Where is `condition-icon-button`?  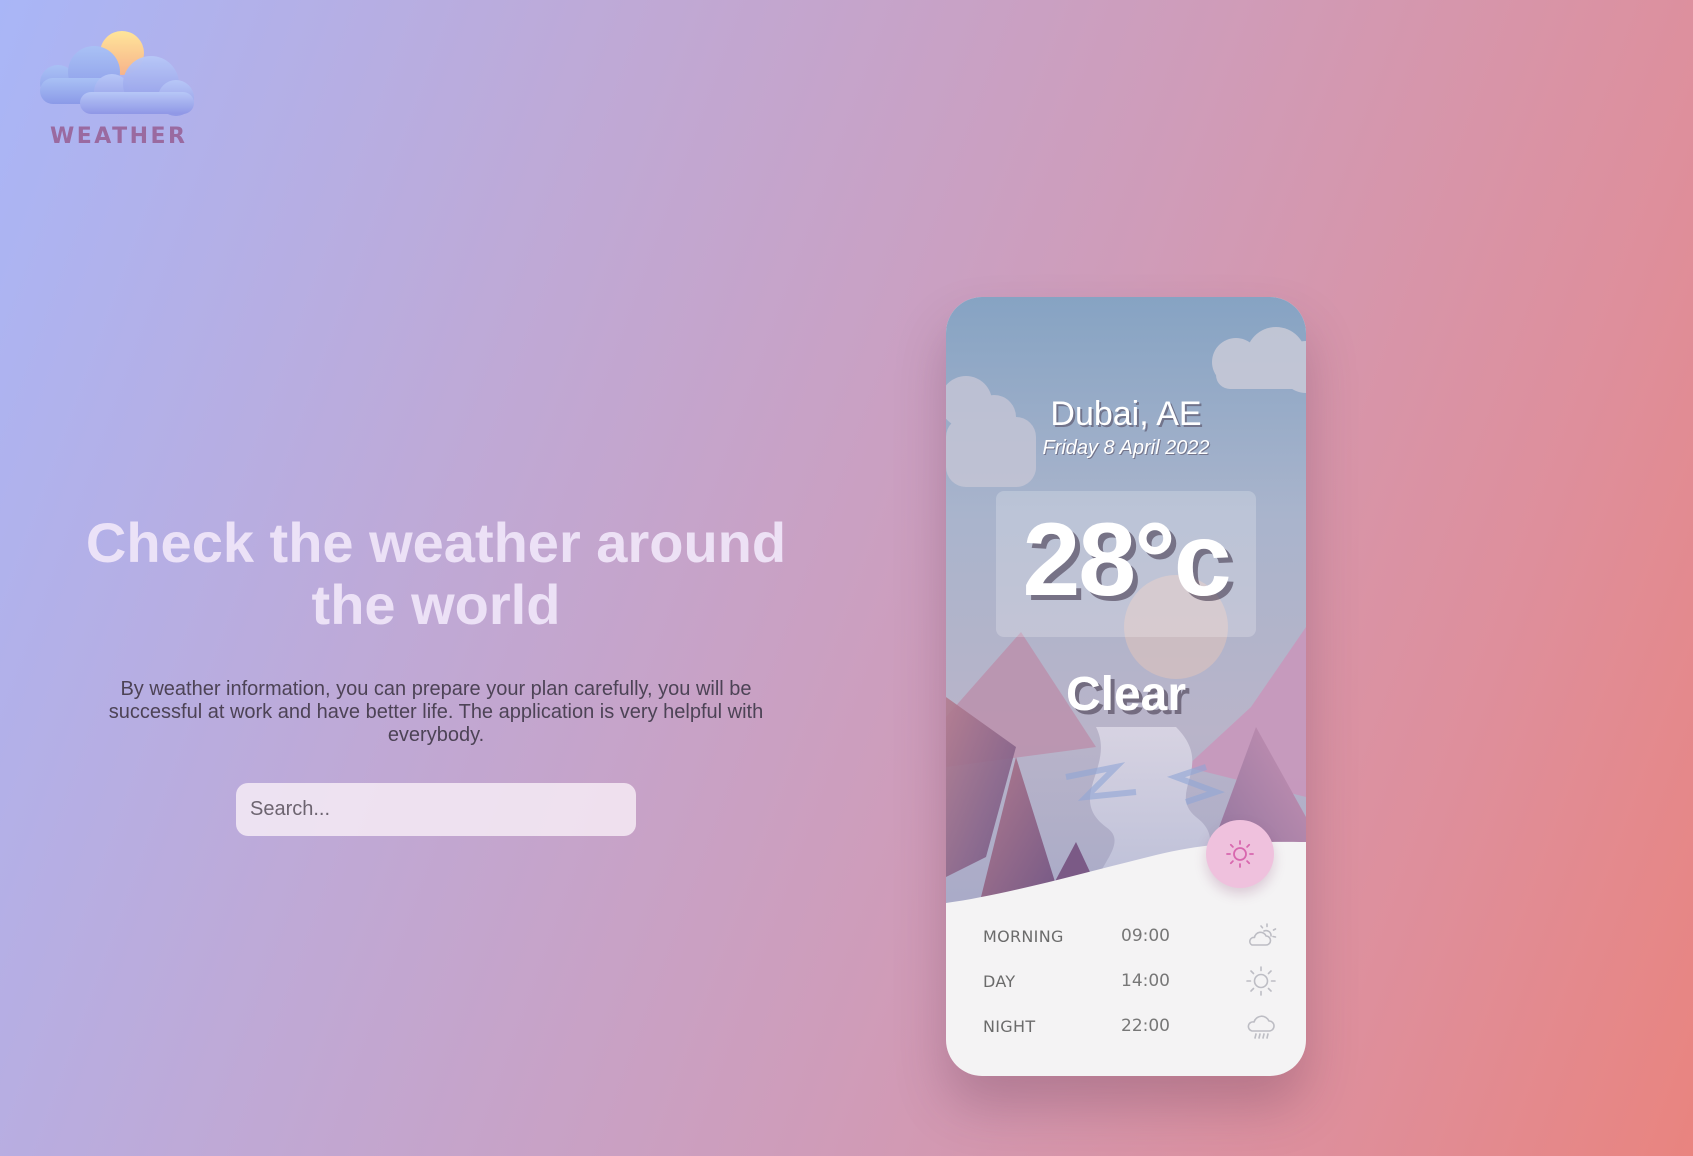
condition-icon-button is located at coordinates (1240, 854).